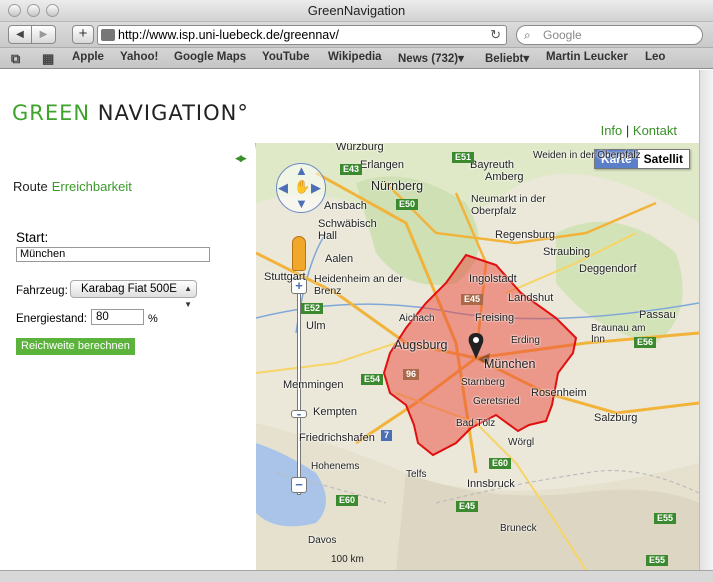  Describe the element at coordinates (706, 320) in the screenshot. I see `vertical-scrollbar` at that location.